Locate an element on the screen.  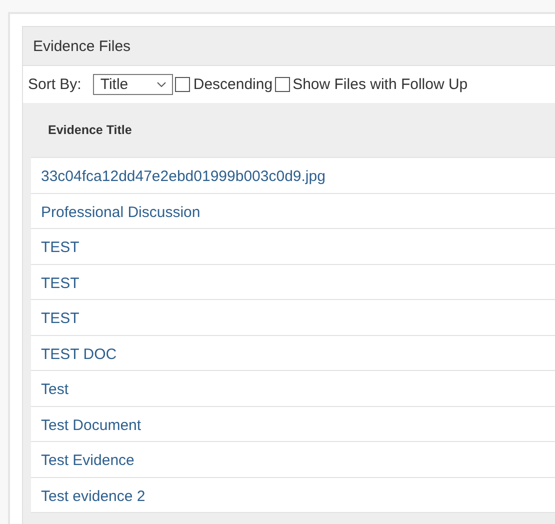
panel-title: Evidence Files is located at coordinates (82, 46).